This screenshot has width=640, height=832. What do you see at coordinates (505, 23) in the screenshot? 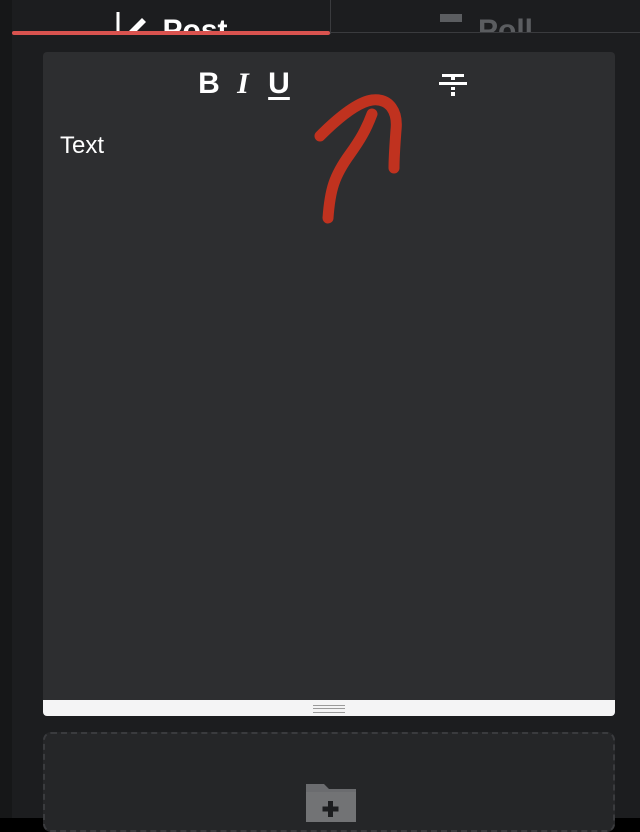
I see `tab-poll-label: Poll` at bounding box center [505, 23].